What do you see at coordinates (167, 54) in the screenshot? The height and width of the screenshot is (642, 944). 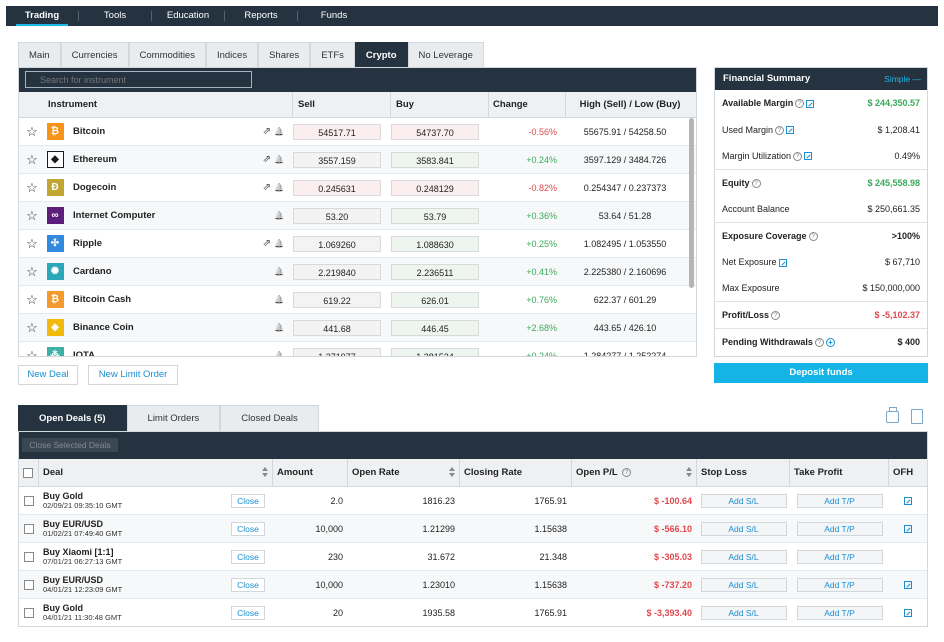 I see `tab-commodities: Commodities` at bounding box center [167, 54].